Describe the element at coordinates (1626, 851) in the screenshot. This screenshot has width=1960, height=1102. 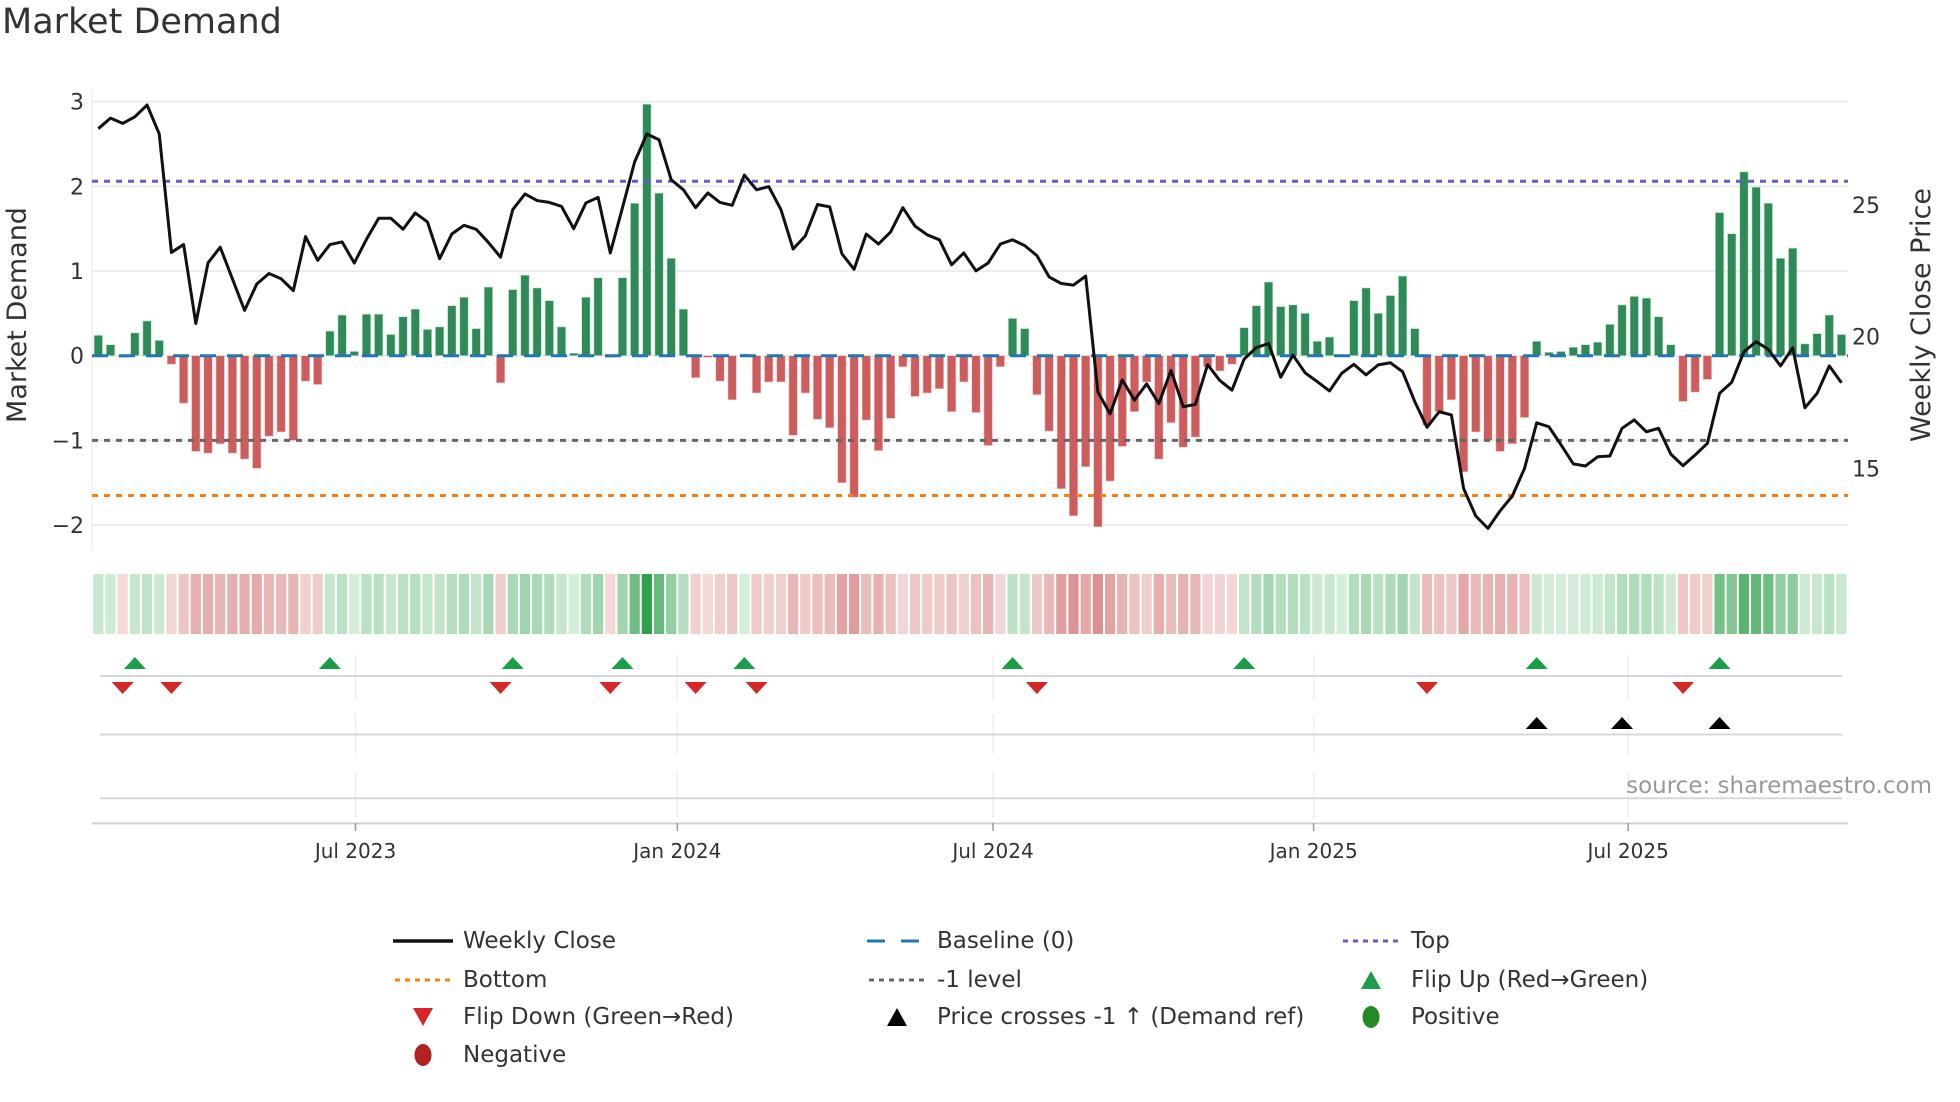
I see `x-tick-label: Jul 2025` at that location.